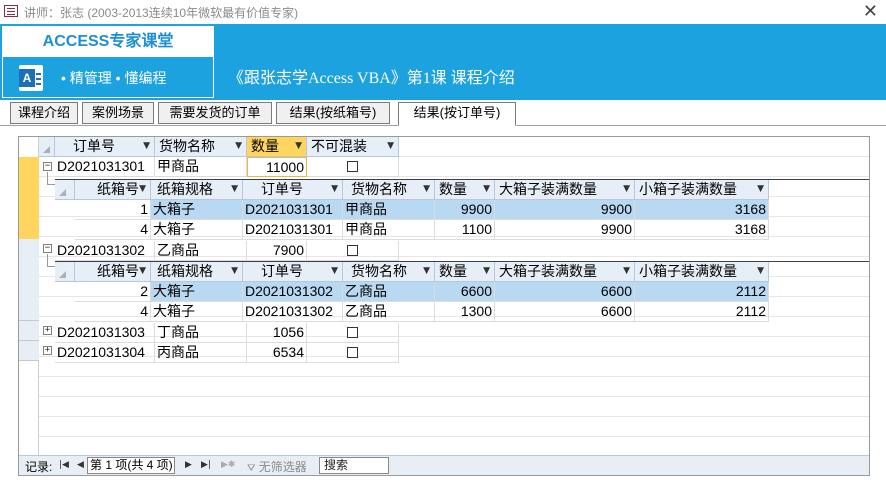 The width and height of the screenshot is (886, 500). I want to click on quantity-cell: 11000, so click(277, 167).